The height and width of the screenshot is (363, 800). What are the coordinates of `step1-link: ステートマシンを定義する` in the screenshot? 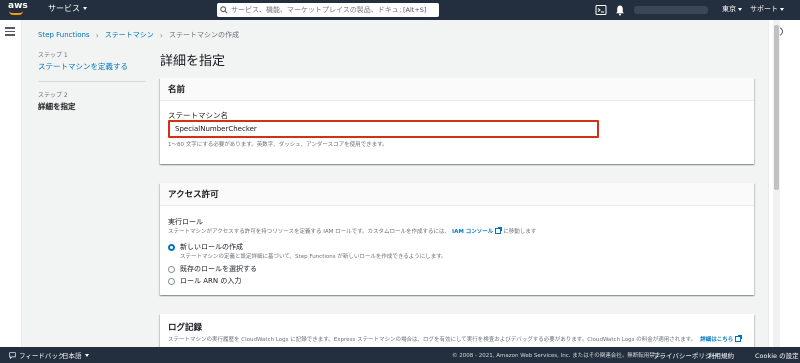 It's located at (93, 66).